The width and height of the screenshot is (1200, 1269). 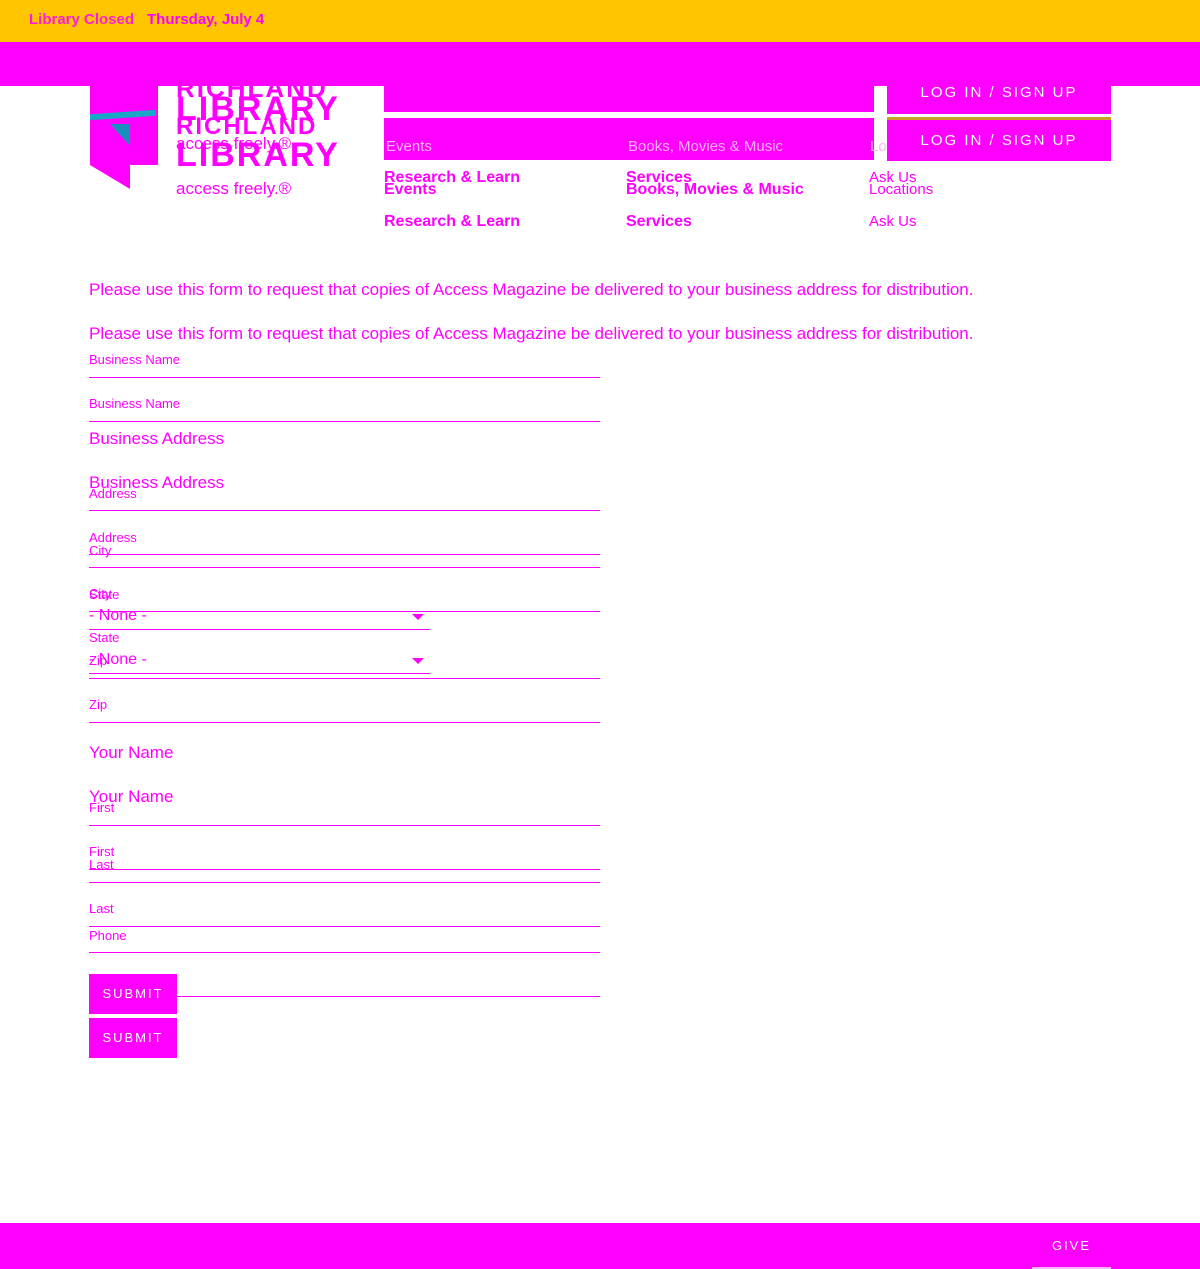 I want to click on state-label: State, so click(x=104, y=637).